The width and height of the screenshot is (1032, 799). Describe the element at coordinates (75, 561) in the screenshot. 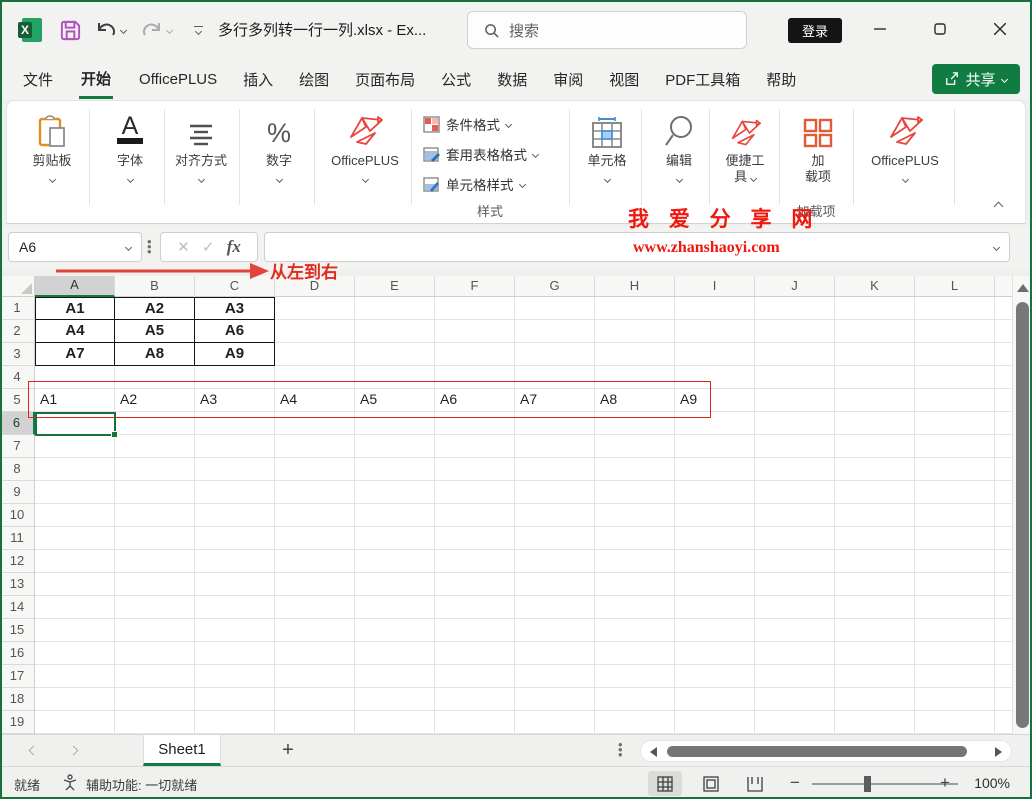

I see `cell-A12` at that location.